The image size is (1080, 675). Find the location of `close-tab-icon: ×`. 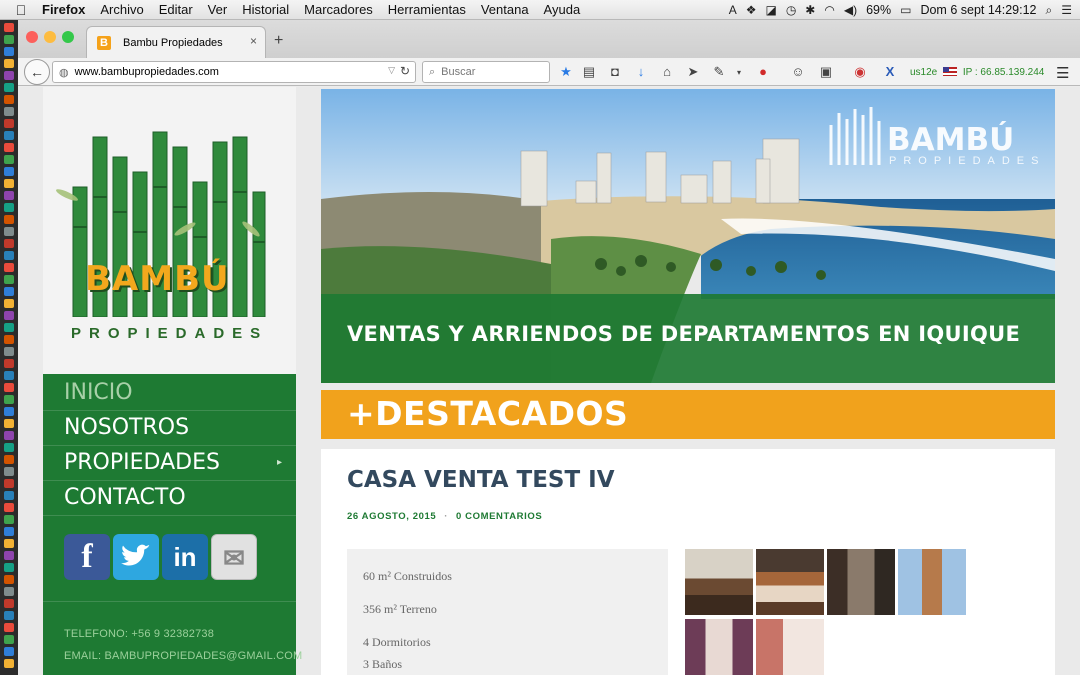

close-tab-icon: × is located at coordinates (253, 41).